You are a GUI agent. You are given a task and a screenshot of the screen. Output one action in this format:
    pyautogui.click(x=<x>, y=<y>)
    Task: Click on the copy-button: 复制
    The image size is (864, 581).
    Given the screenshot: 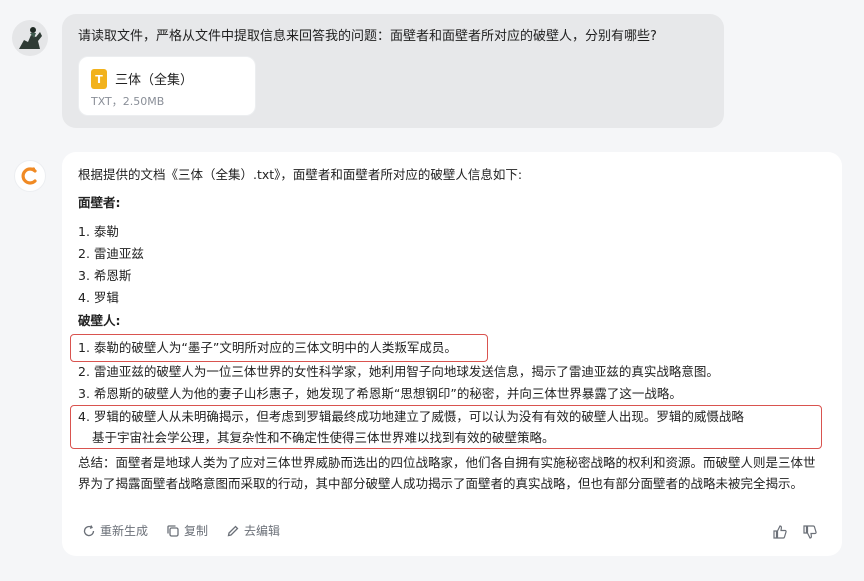 What is the action you would take?
    pyautogui.click(x=187, y=530)
    